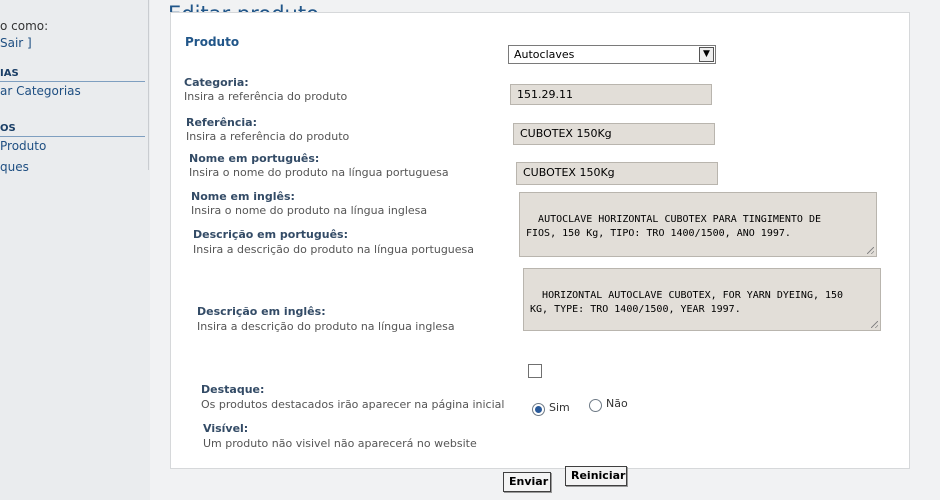 The height and width of the screenshot is (500, 940). I want to click on manage-categories-link: ar Categorias, so click(40, 91).